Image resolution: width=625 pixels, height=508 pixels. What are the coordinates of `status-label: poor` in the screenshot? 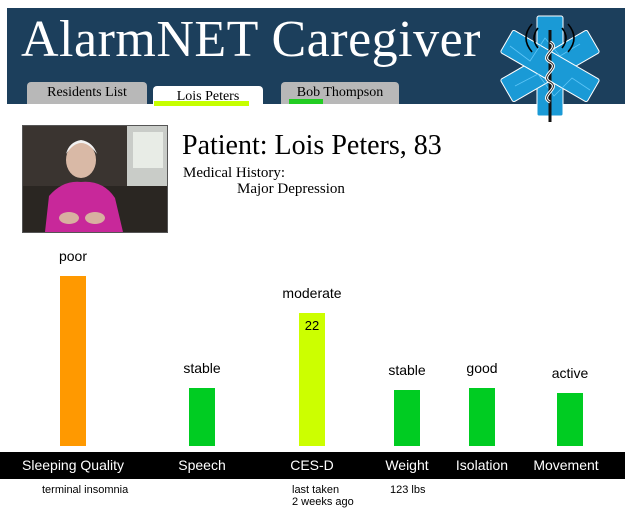 It's located at (73, 256).